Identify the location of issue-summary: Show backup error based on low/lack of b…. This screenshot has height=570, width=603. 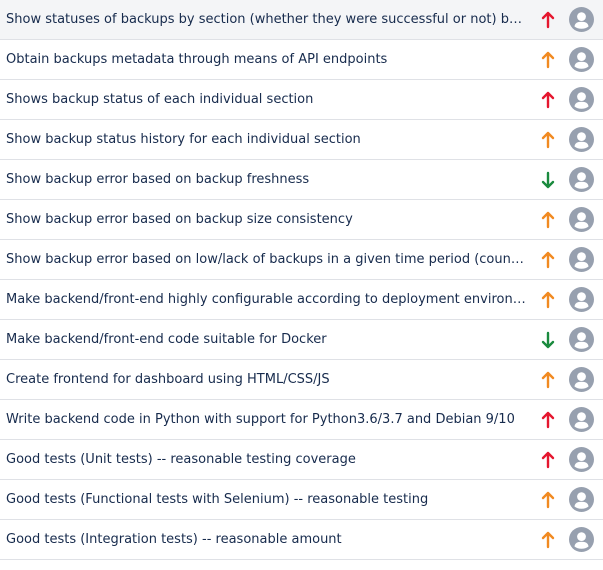
(267, 259).